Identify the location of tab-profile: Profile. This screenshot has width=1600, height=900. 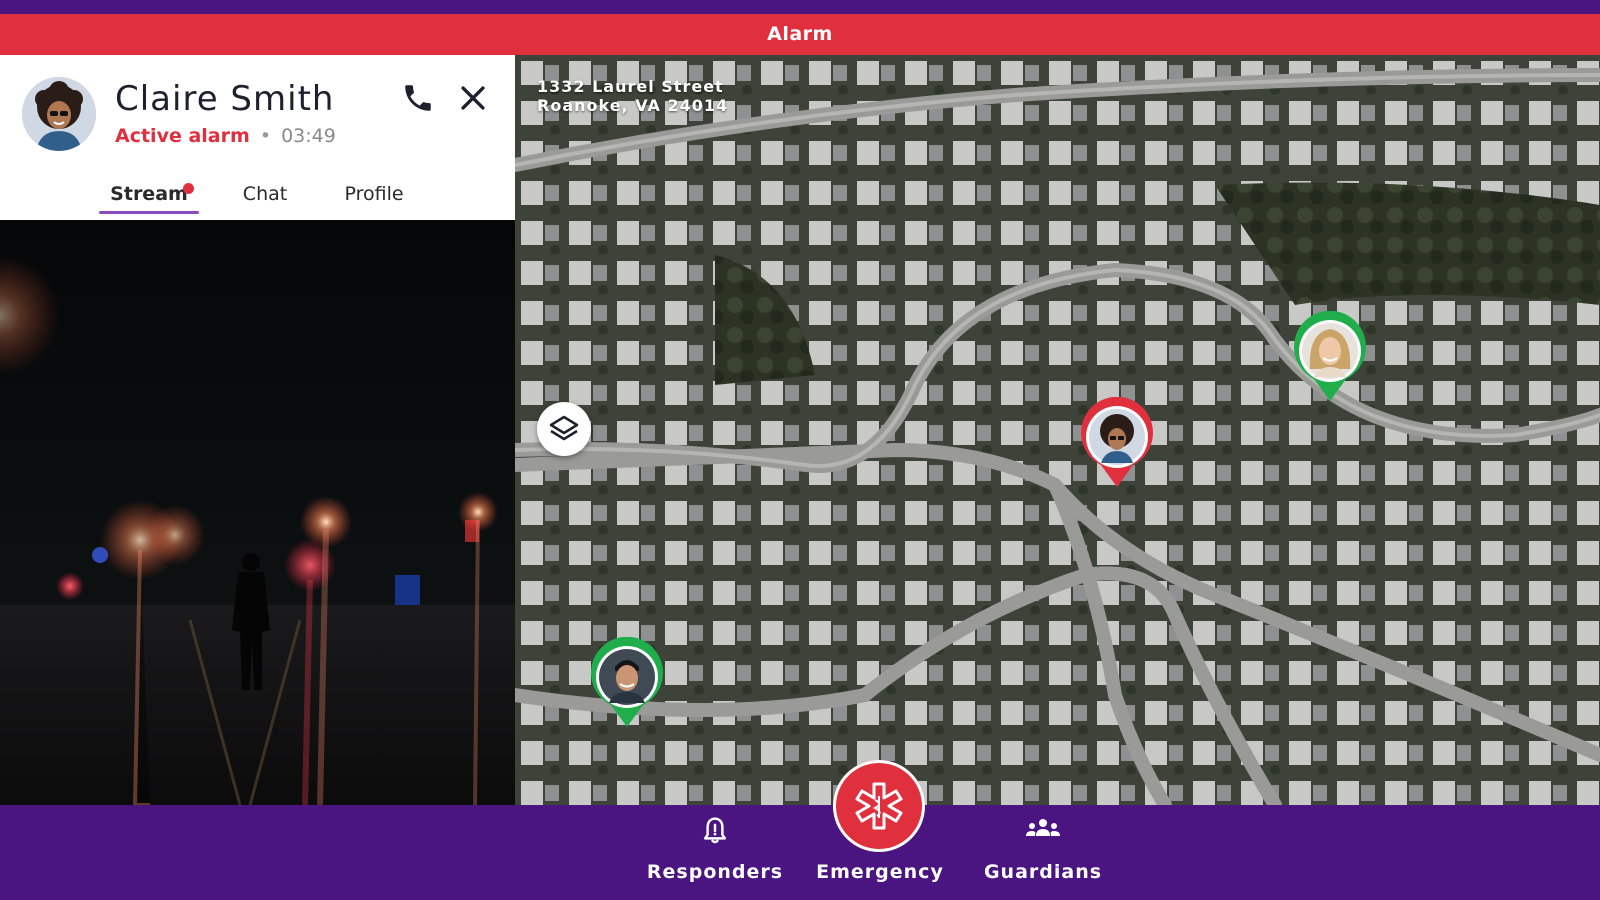
(374, 197).